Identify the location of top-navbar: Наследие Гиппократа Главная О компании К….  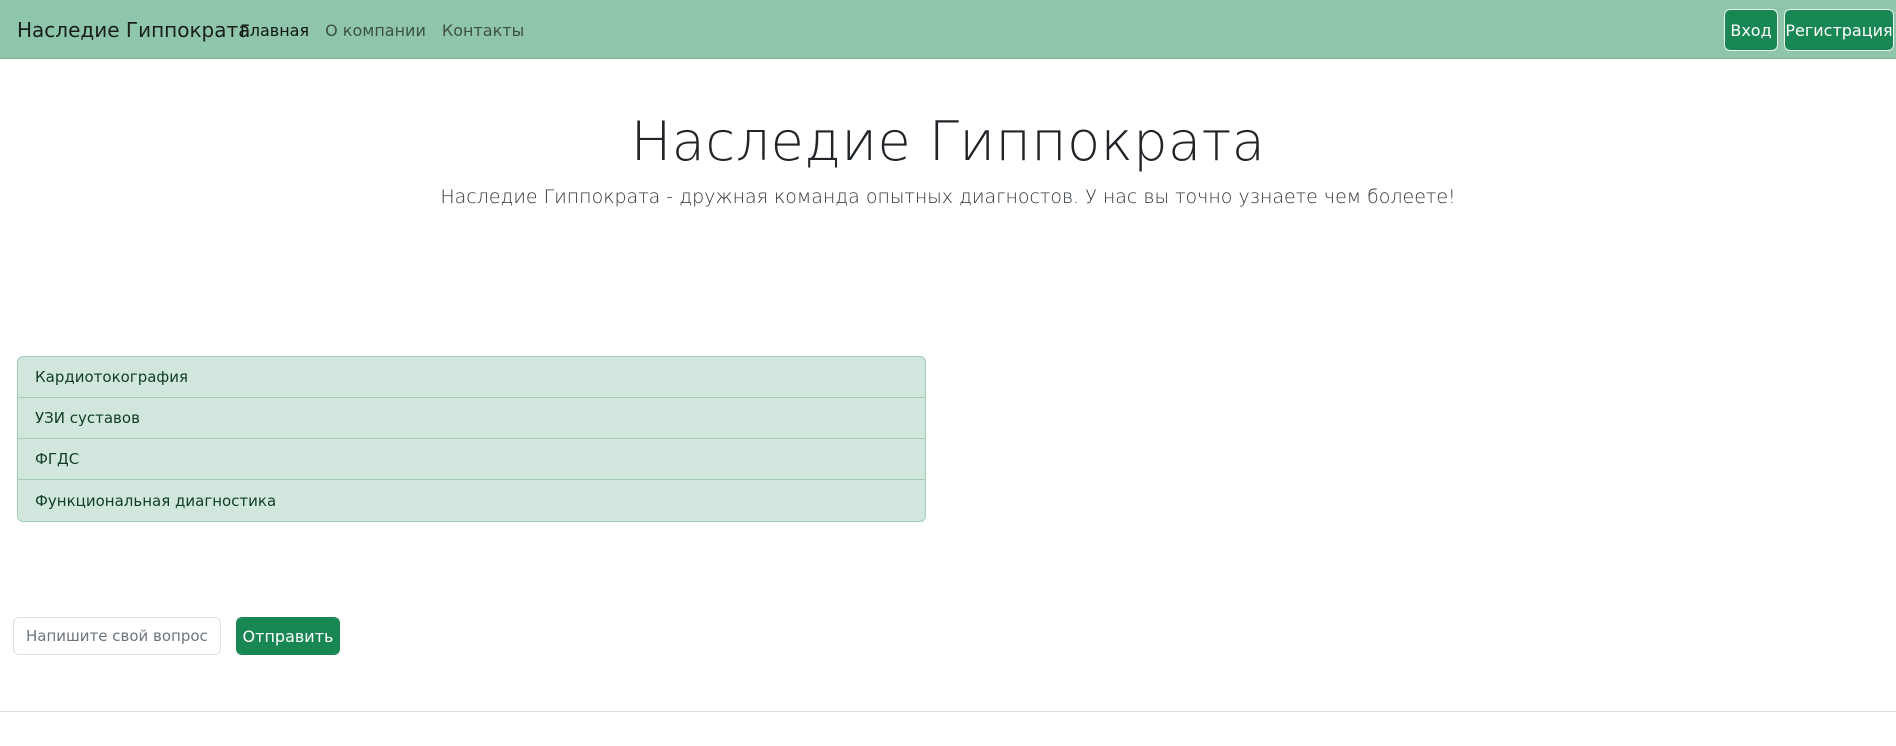
(948, 29).